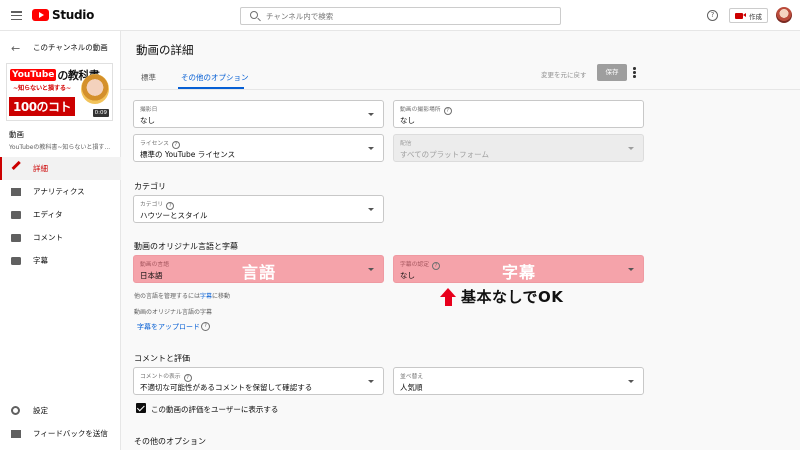 This screenshot has width=800, height=450. I want to click on field-value: 不適切な可能性があるコメントを保留して確認する, so click(226, 387).